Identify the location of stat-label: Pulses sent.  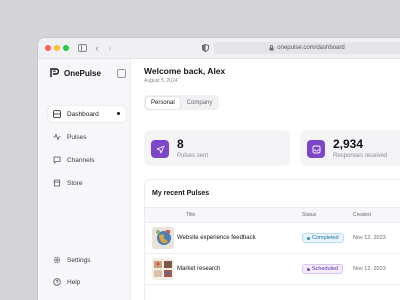
(193, 156).